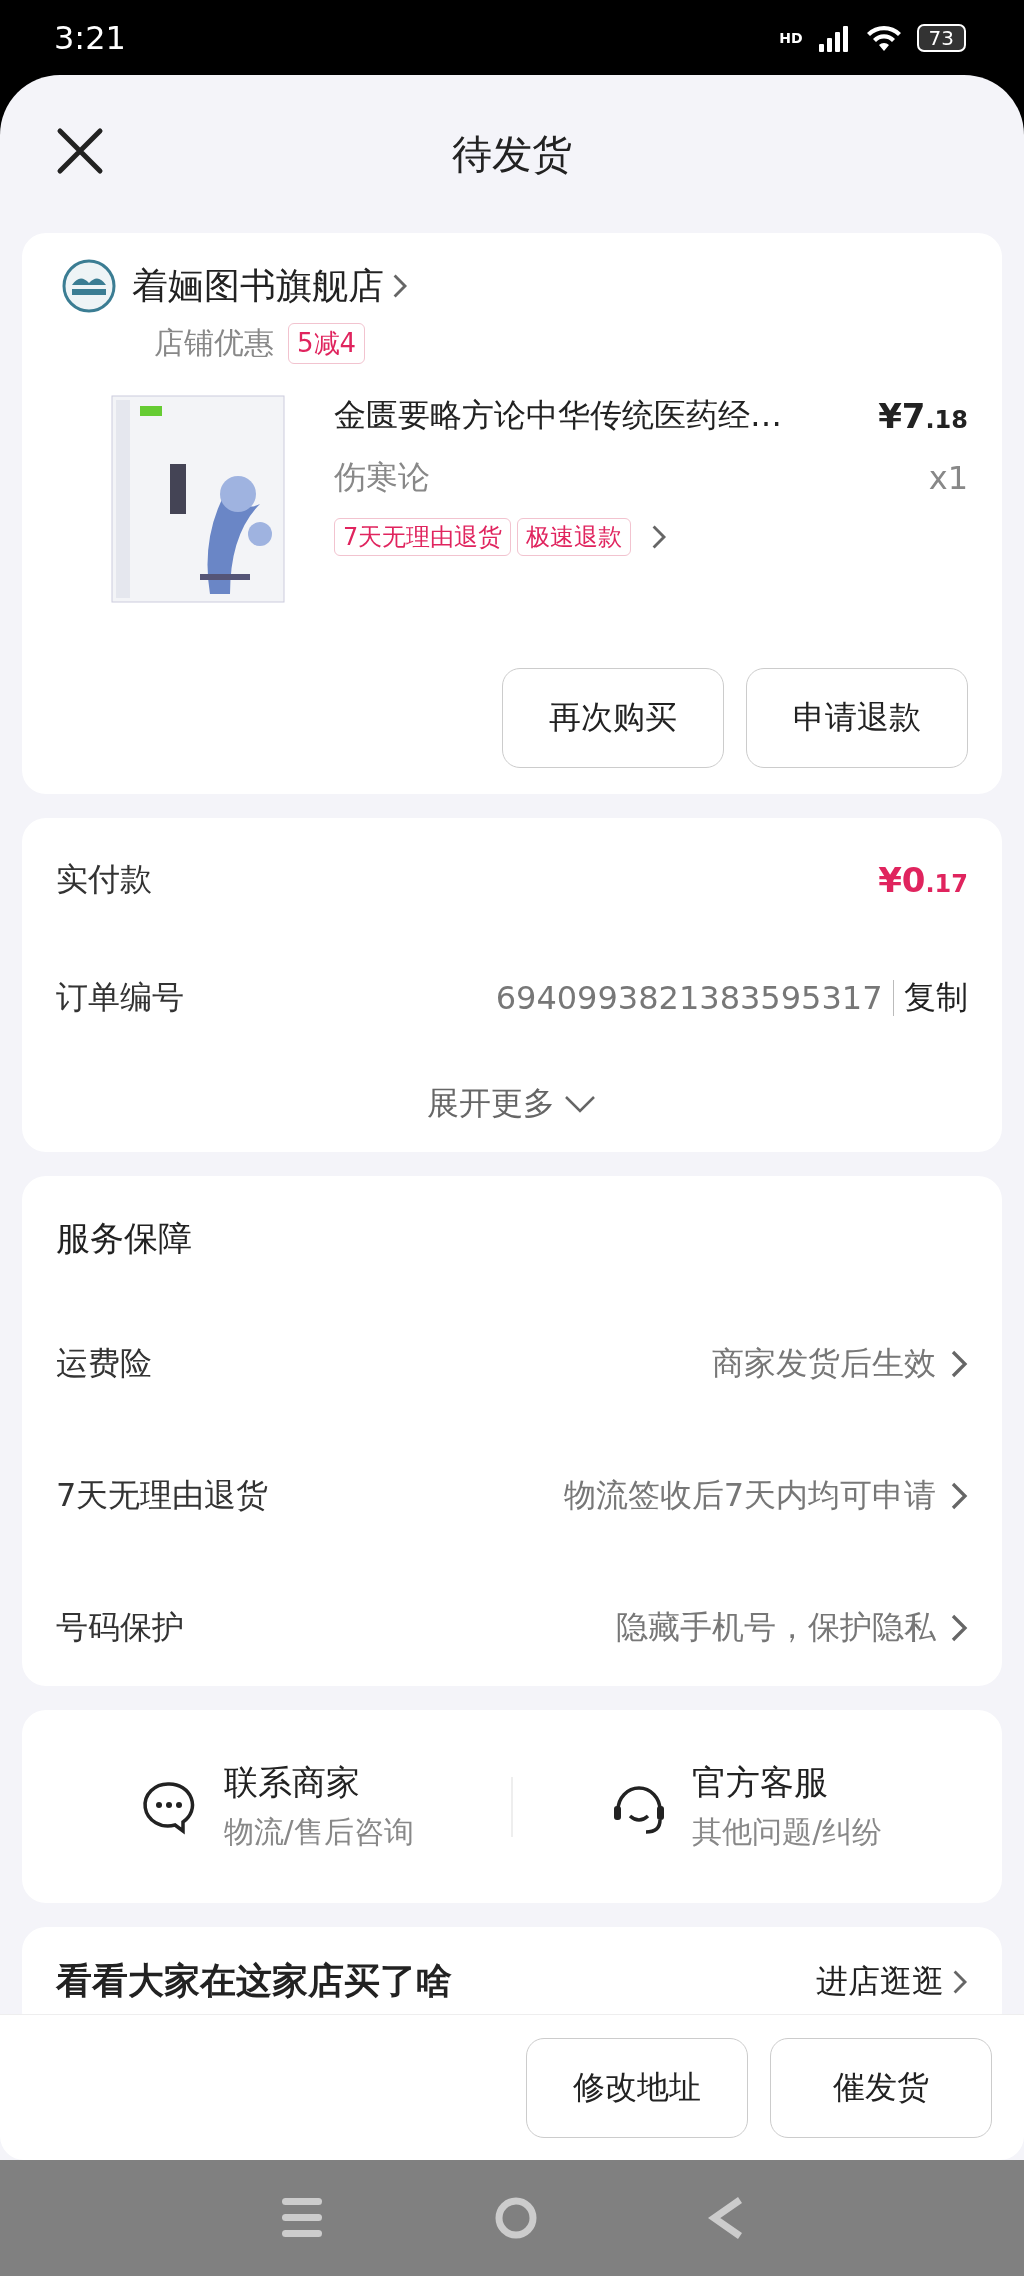  Describe the element at coordinates (761, 1782) in the screenshot. I see `contact-title: 官方客服` at that location.